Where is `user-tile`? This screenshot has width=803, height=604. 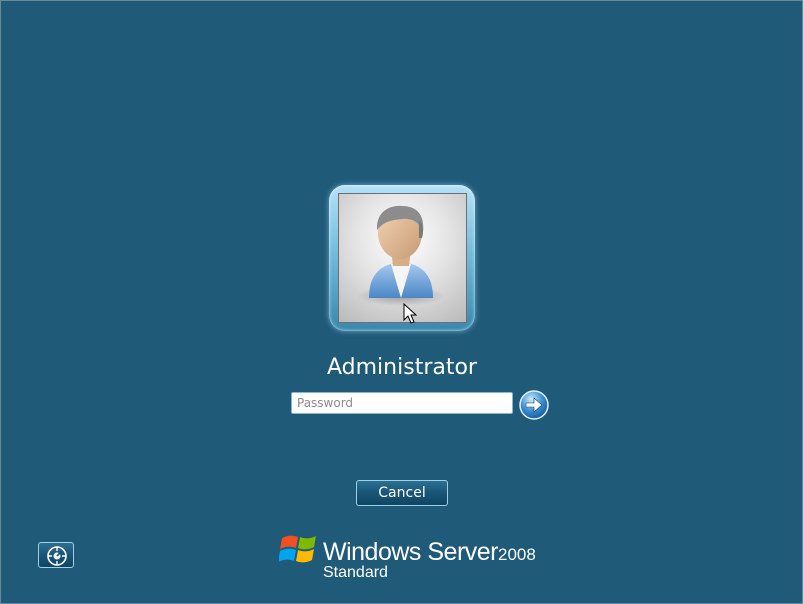
user-tile is located at coordinates (402, 258).